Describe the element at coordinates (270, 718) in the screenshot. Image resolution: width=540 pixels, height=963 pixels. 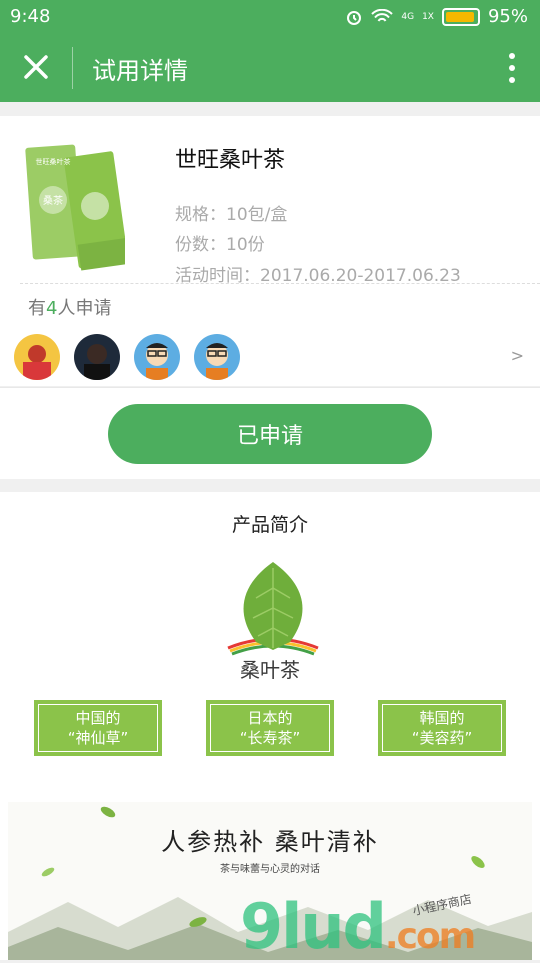
I see `badge-line1: 日本的` at that location.